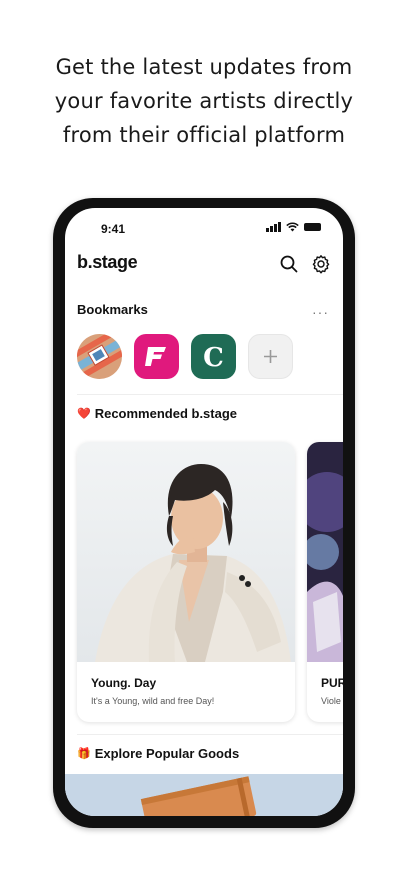 The width and height of the screenshot is (408, 883). Describe the element at coordinates (204, 67) in the screenshot. I see `headline-line-1: Get the latest updates from` at that location.